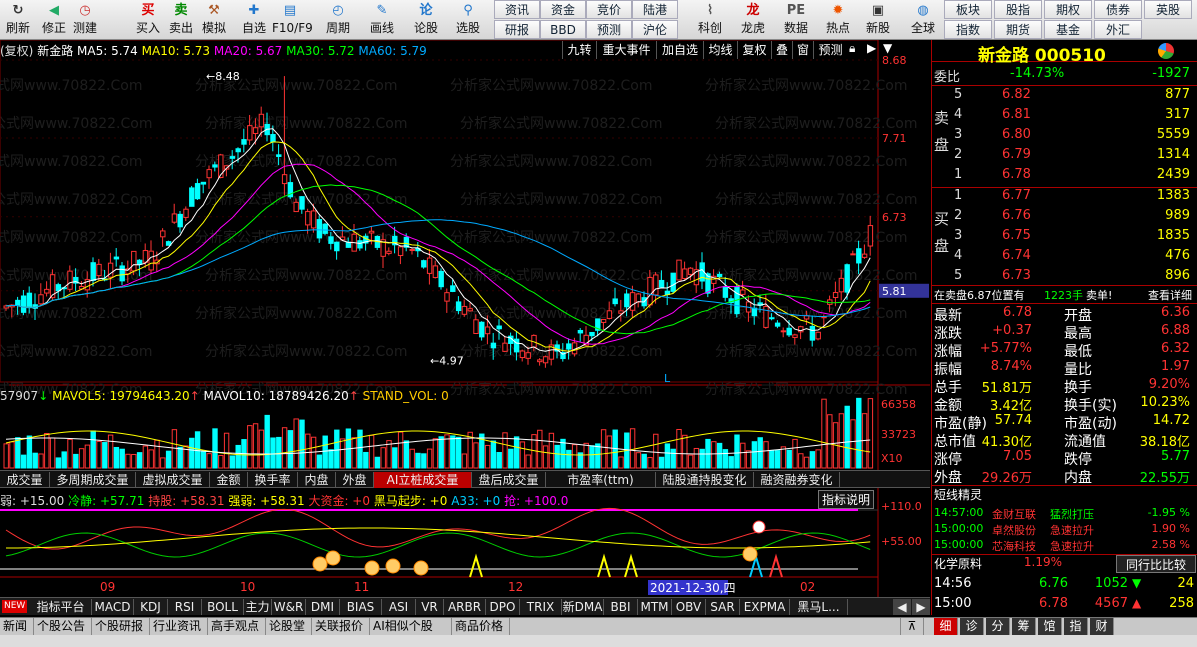 This screenshot has height=647, width=1197. I want to click on status-item: 个股公告, so click(63, 626).